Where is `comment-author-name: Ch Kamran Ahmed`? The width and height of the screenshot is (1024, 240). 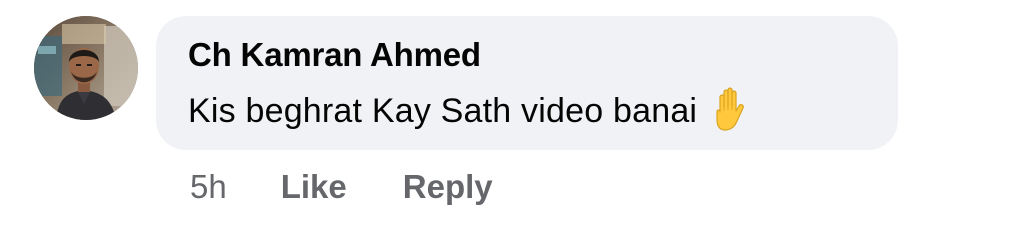
comment-author-name: Ch Kamran Ahmed is located at coordinates (334, 55).